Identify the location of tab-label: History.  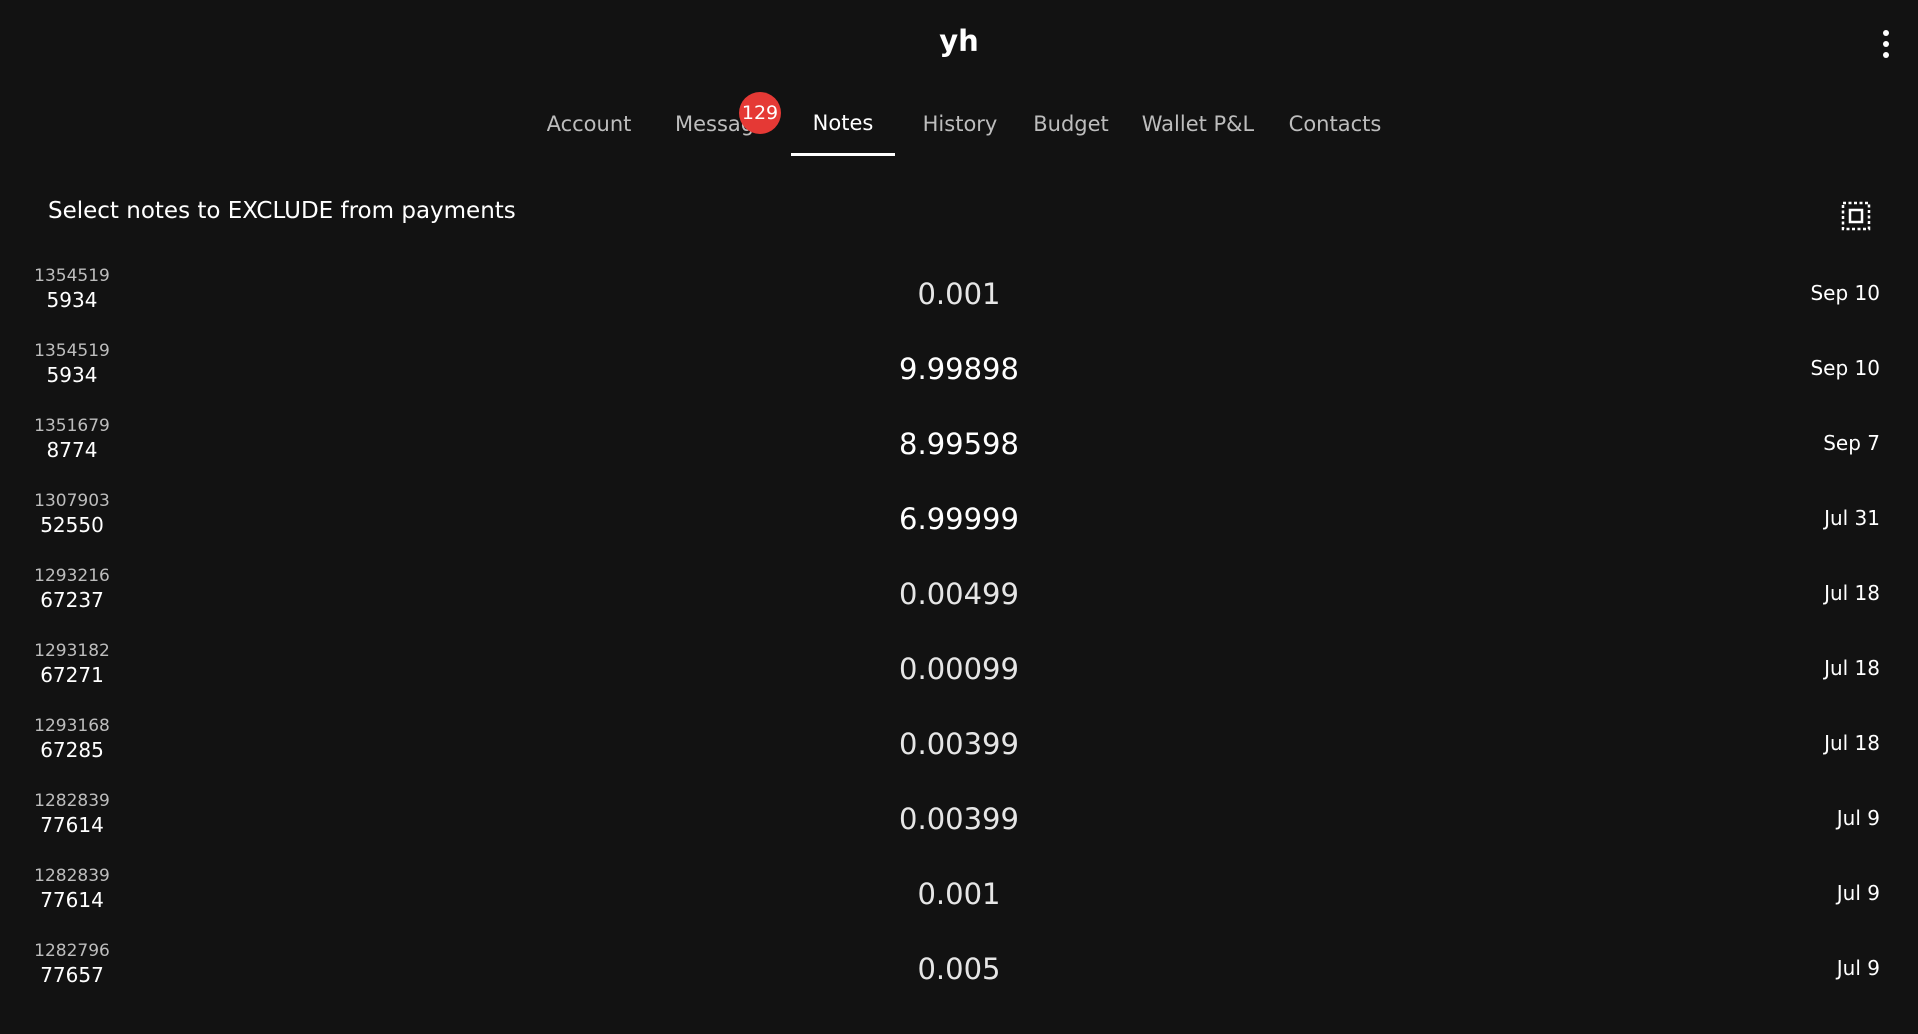
(960, 124).